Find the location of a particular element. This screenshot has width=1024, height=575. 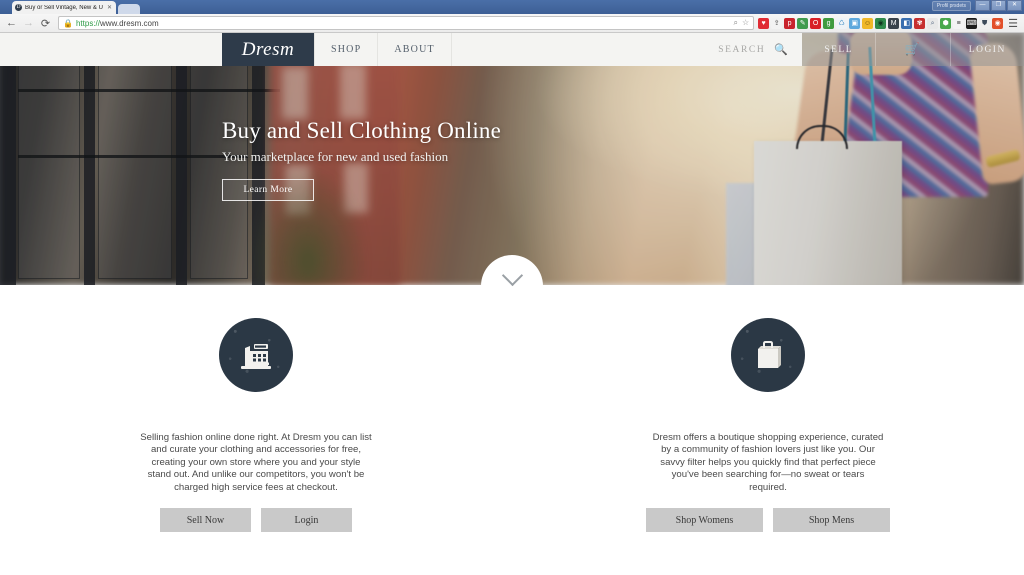

zoom-icon: ⌕ is located at coordinates (735, 23).